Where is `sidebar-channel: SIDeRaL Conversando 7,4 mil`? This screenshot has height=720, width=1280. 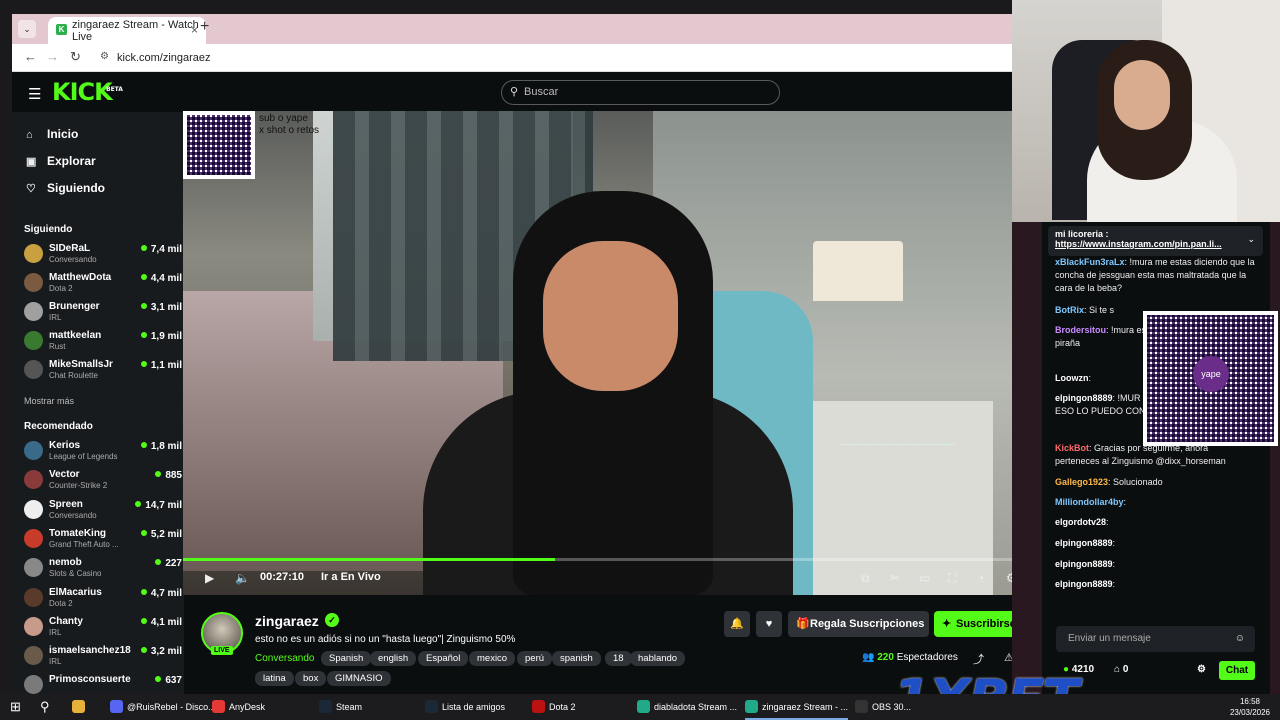 sidebar-channel: SIDeRaL Conversando 7,4 mil is located at coordinates (103, 255).